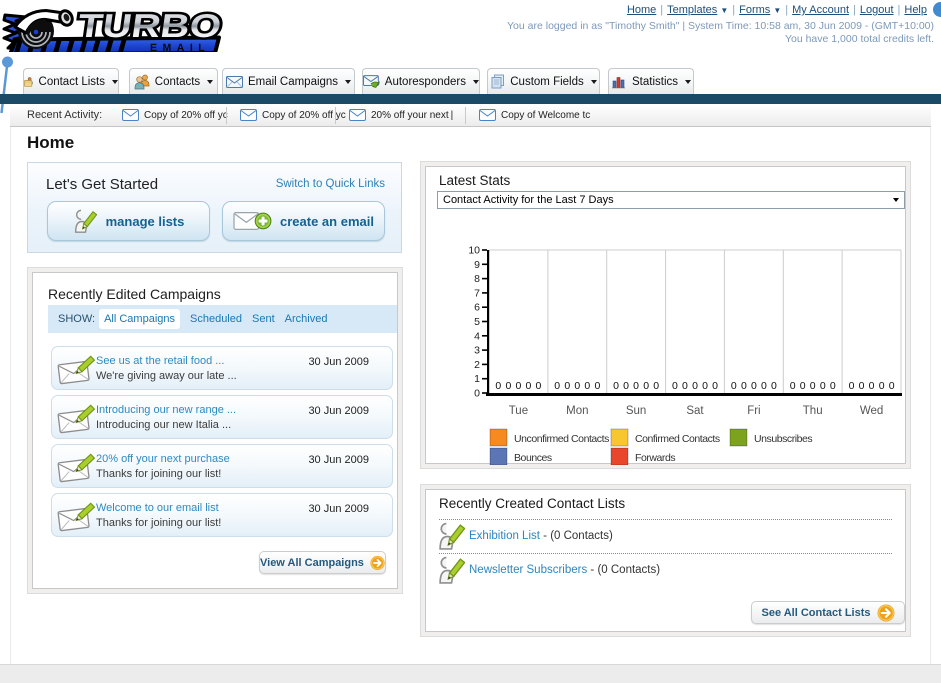 The width and height of the screenshot is (941, 683). I want to click on svg-text: Sun, so click(636, 411).